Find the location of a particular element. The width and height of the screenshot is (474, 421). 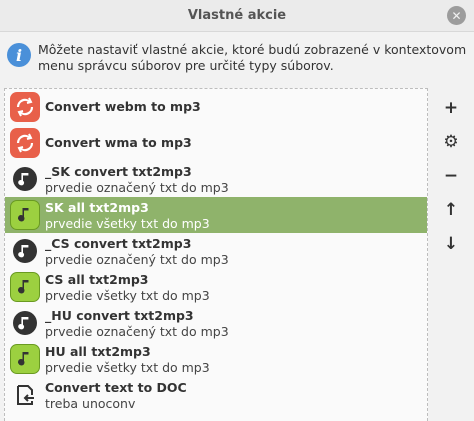

edit-action-button: ⚙ is located at coordinates (451, 142).